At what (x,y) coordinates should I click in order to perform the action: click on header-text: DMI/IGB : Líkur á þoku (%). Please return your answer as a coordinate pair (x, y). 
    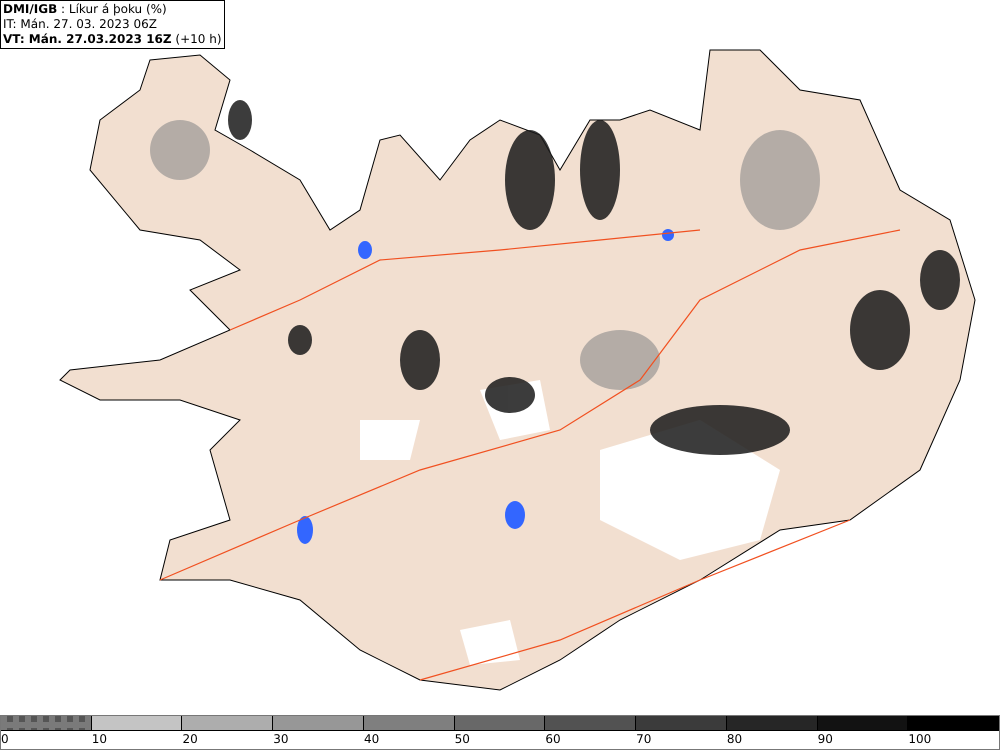
    Looking at the image, I should click on (85, 9).